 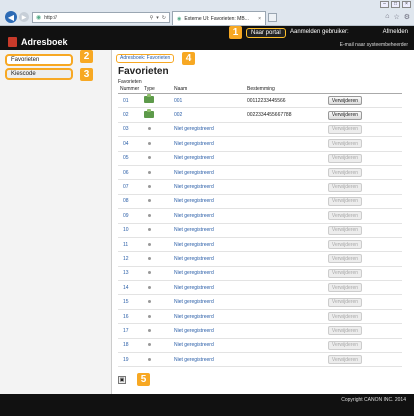 What do you see at coordinates (11, 17) in the screenshot?
I see `back-arrow-icon: ◀` at bounding box center [11, 17].